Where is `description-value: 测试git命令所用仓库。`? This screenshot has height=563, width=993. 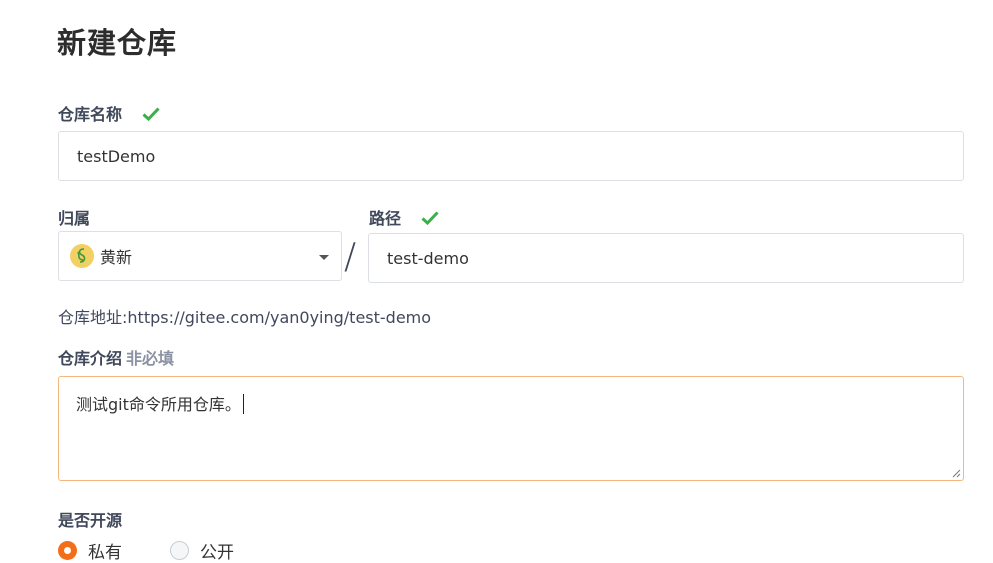 description-value: 测试git命令所用仓库。 is located at coordinates (158, 404).